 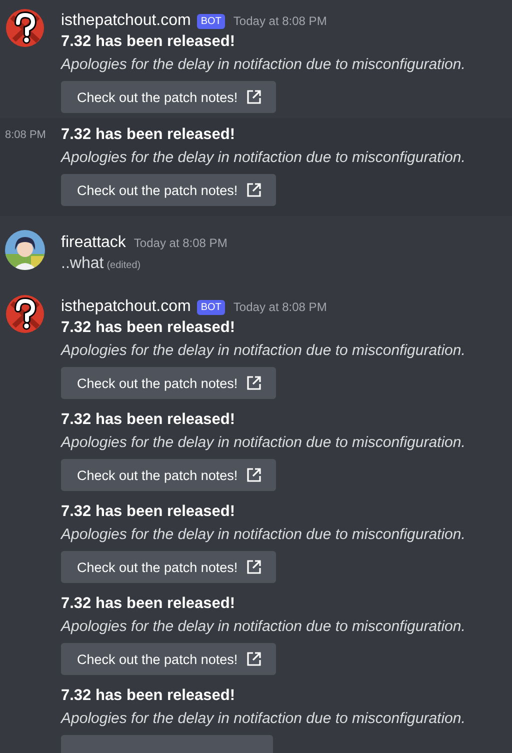 What do you see at coordinates (93, 243) in the screenshot?
I see `username: fireattack` at bounding box center [93, 243].